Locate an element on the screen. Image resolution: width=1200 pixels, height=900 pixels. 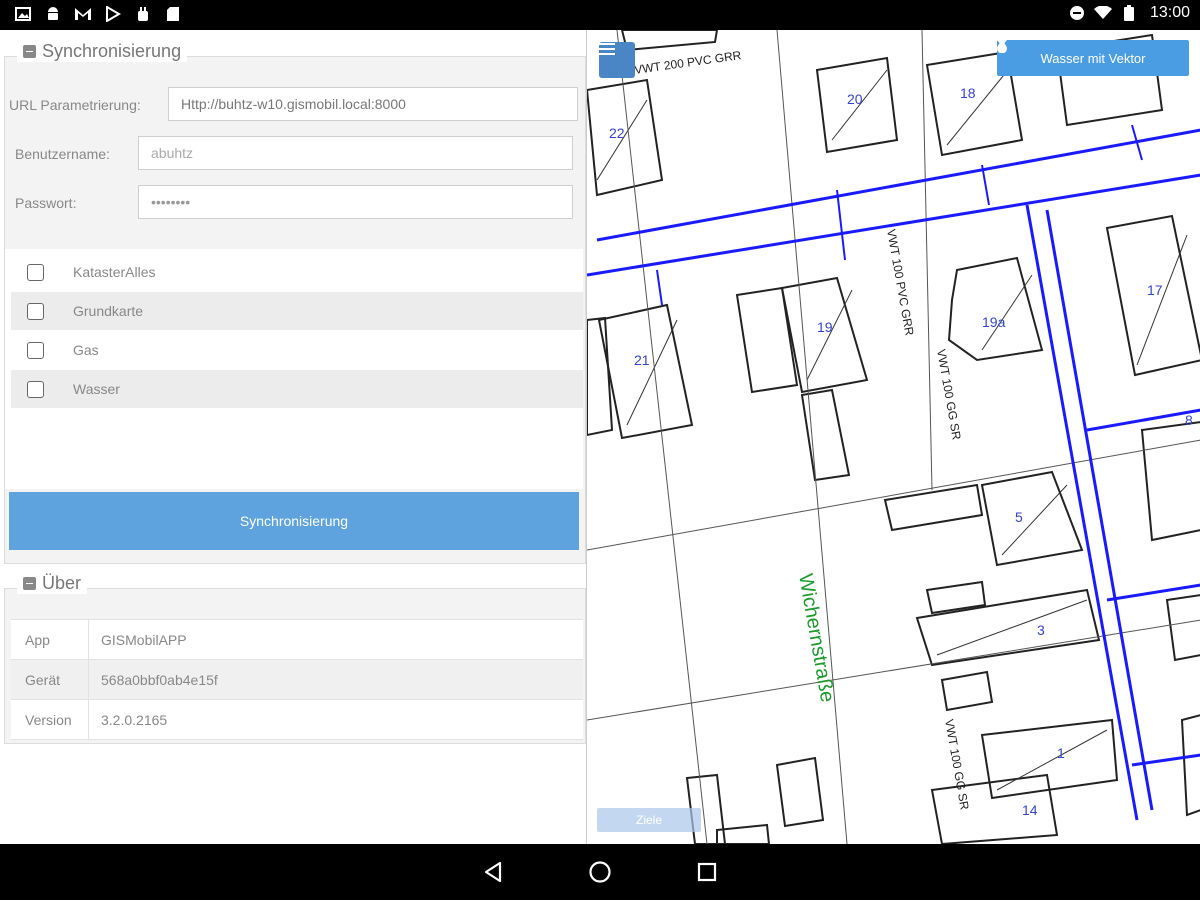
layer-row-gas: Gas is located at coordinates (297, 350).